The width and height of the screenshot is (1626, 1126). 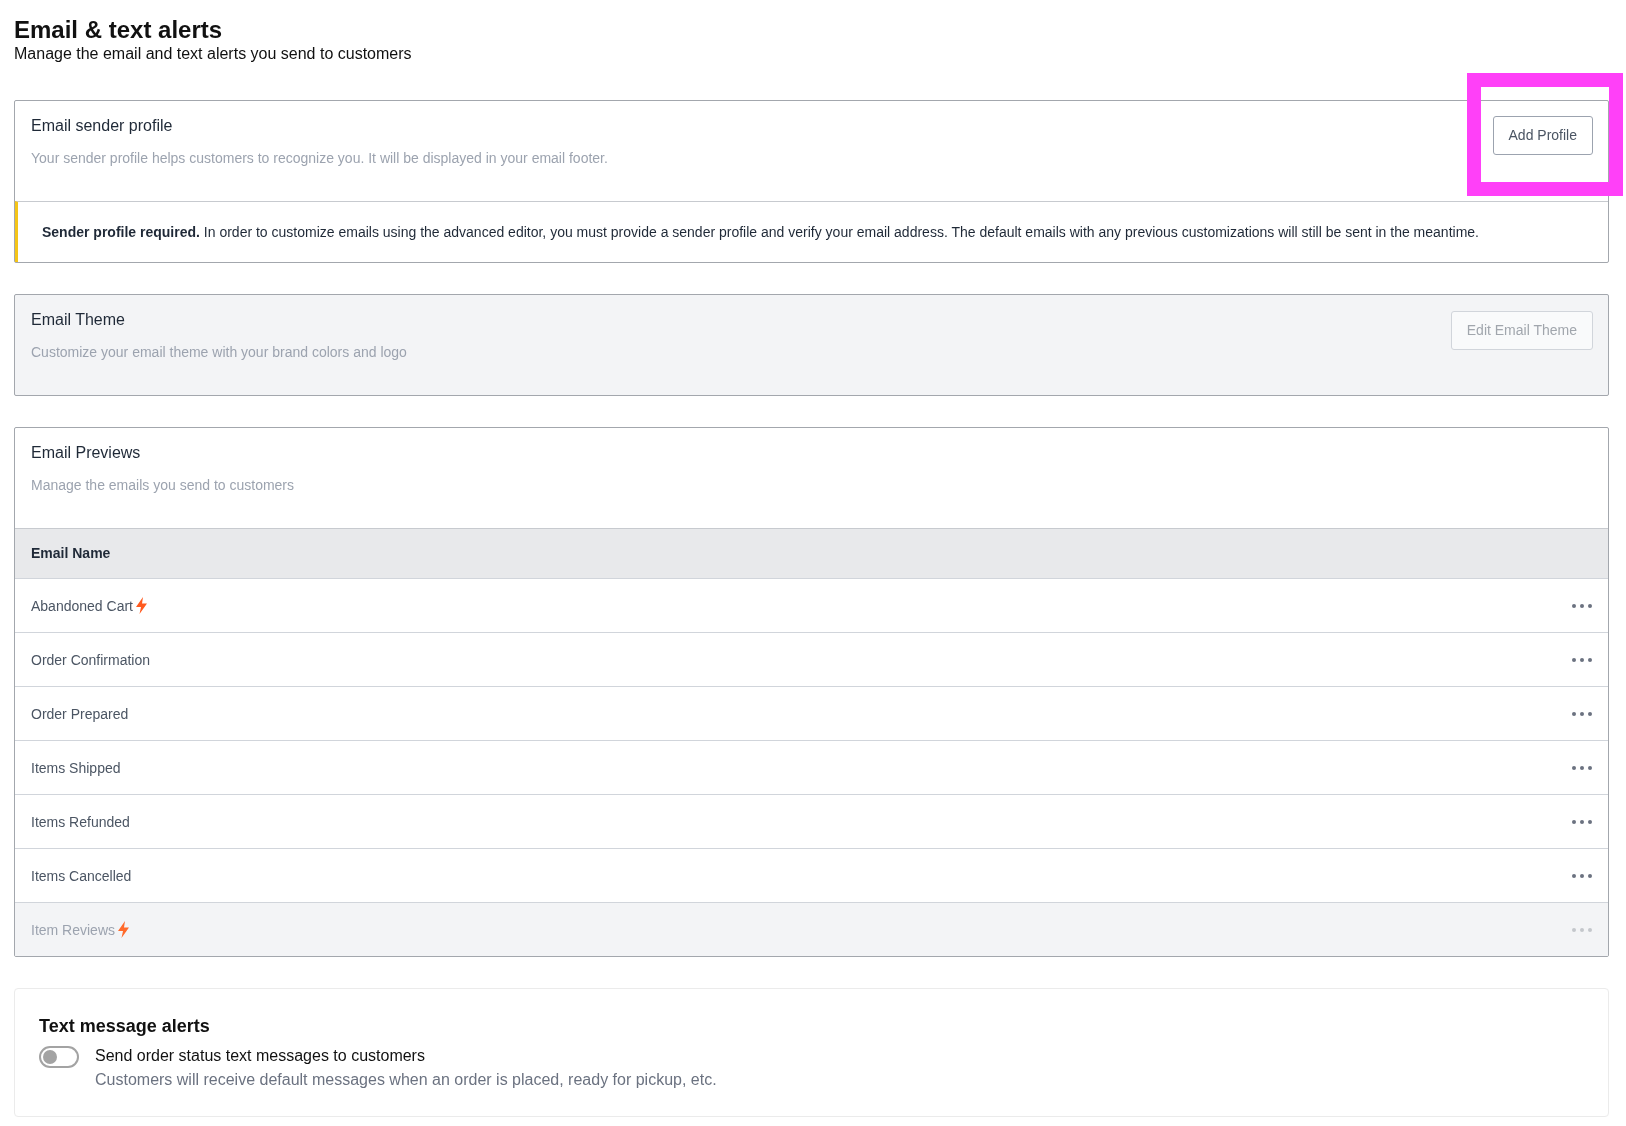 I want to click on section-description: Customize your email theme with your brand colors and logo, so click(x=219, y=352).